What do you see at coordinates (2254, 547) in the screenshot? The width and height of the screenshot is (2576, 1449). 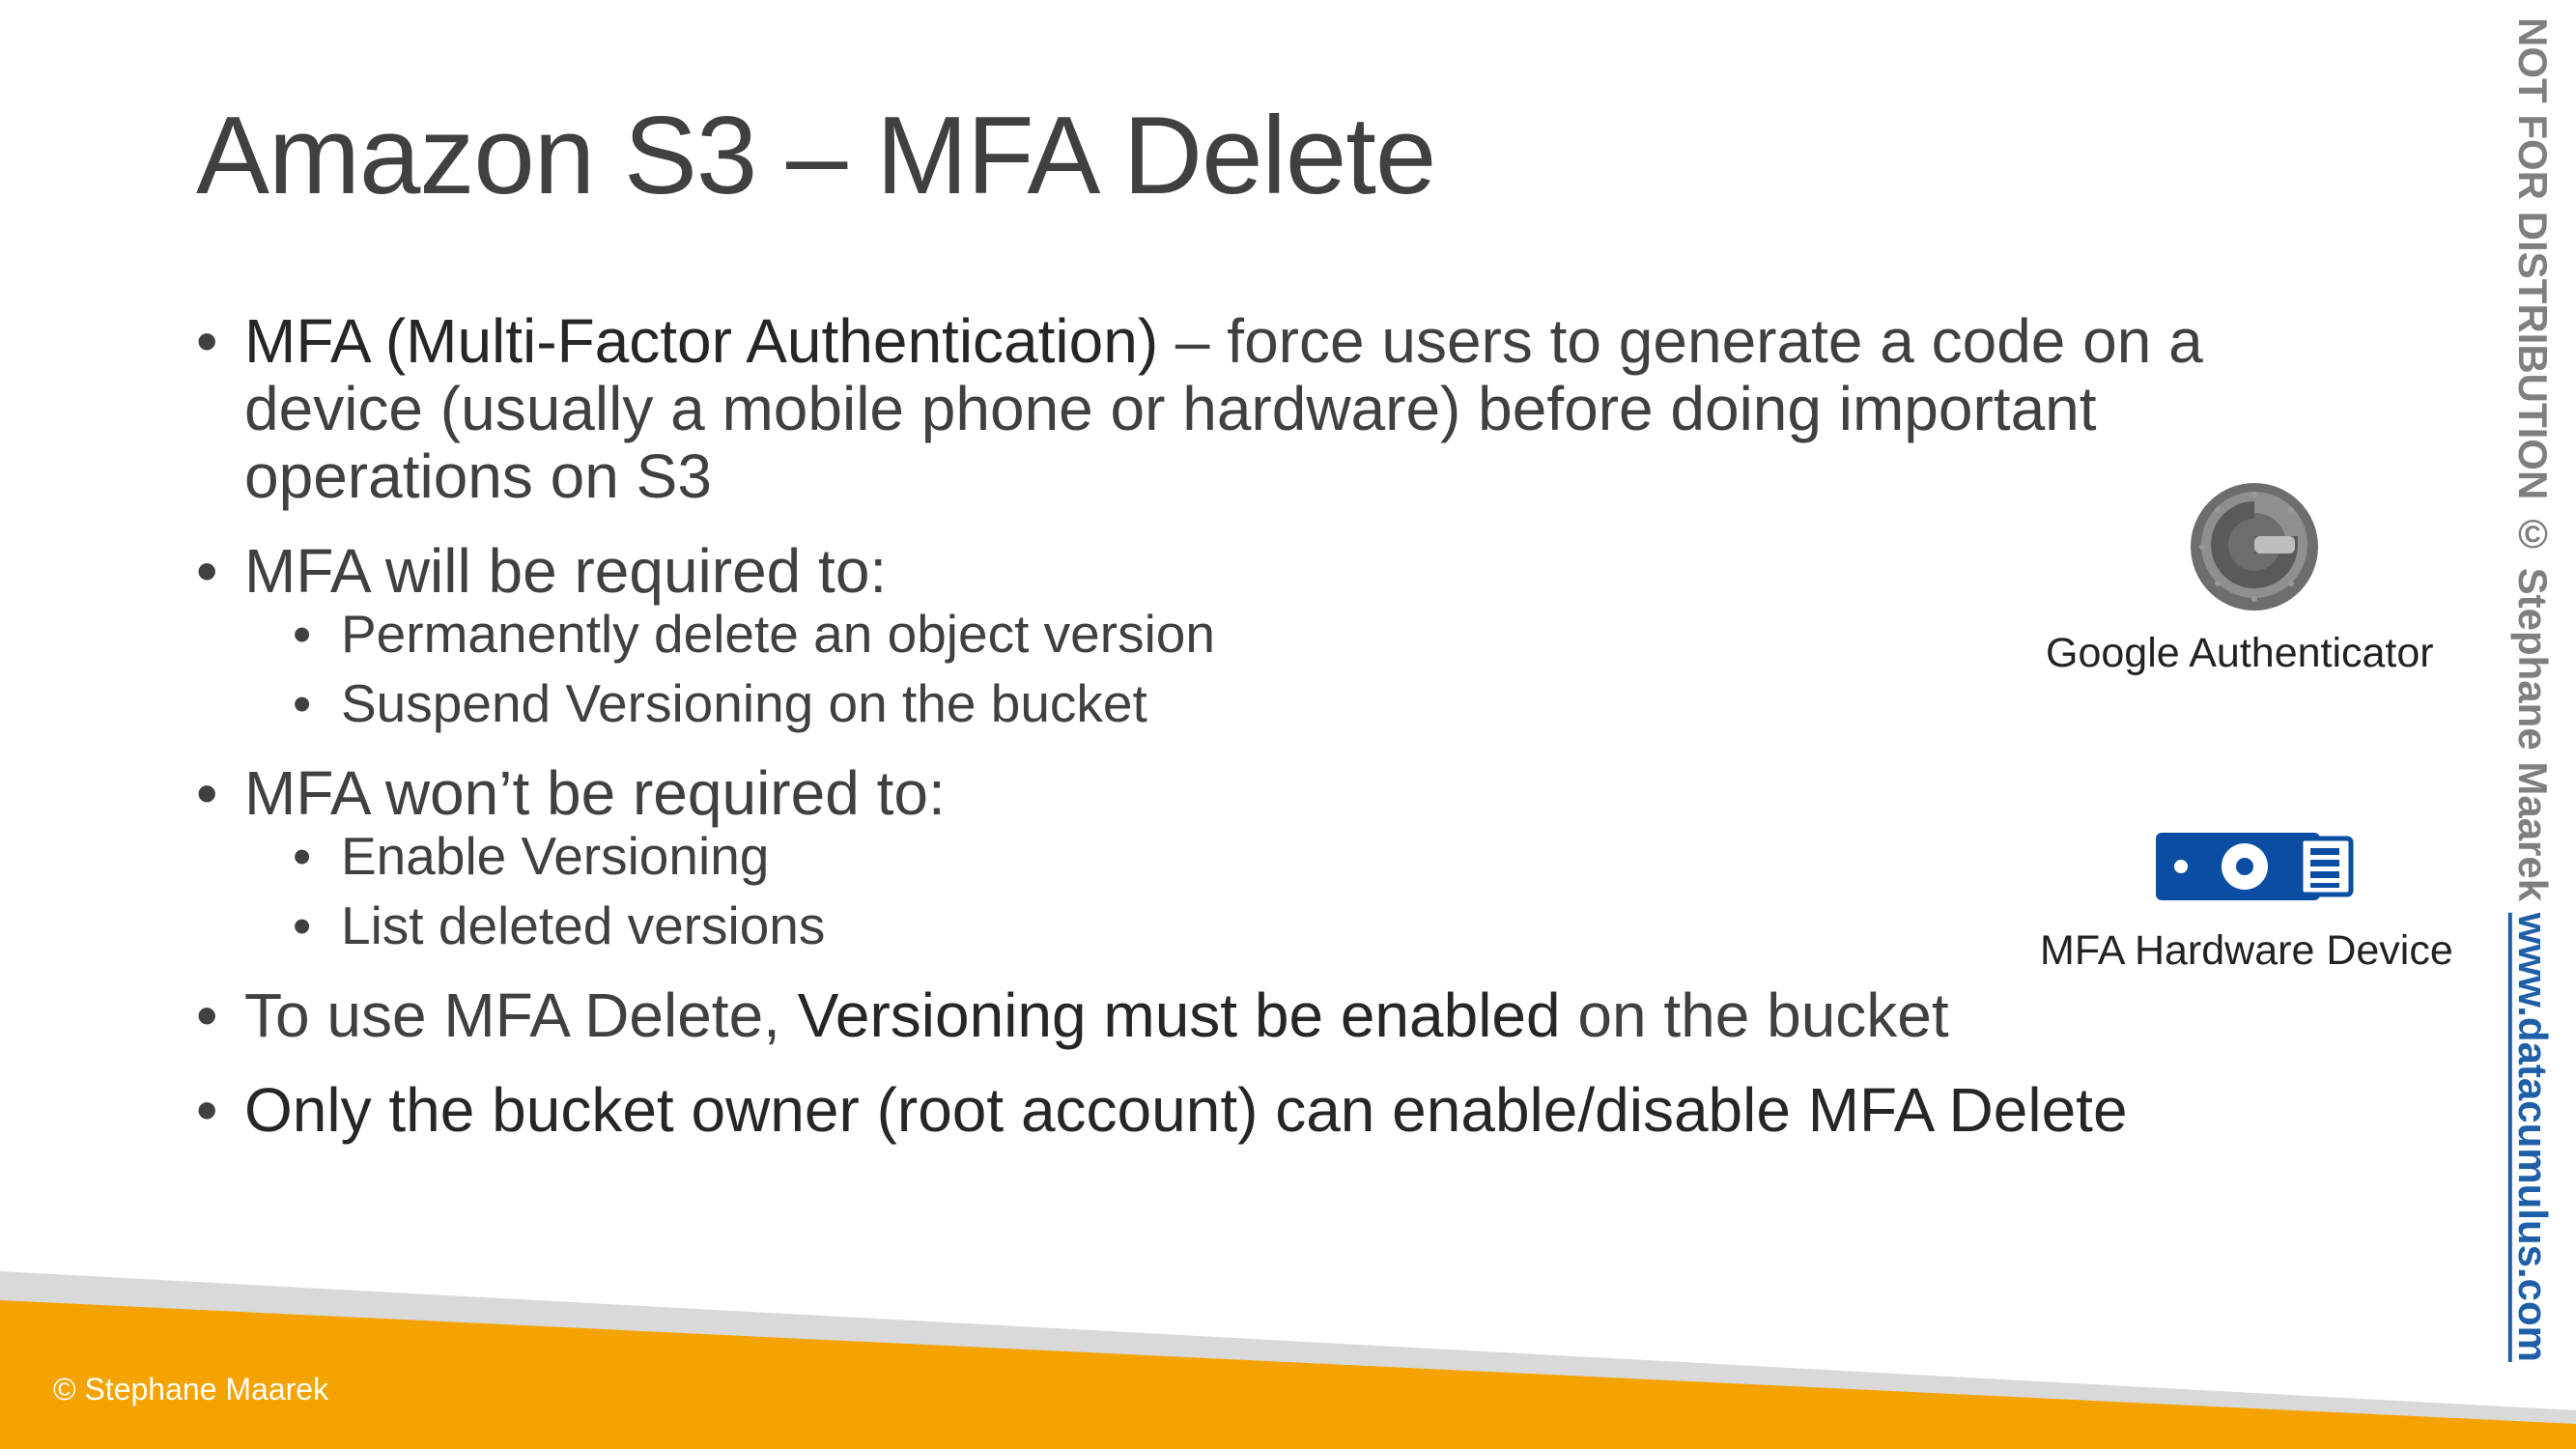 I see `google-authenticator-icon` at bounding box center [2254, 547].